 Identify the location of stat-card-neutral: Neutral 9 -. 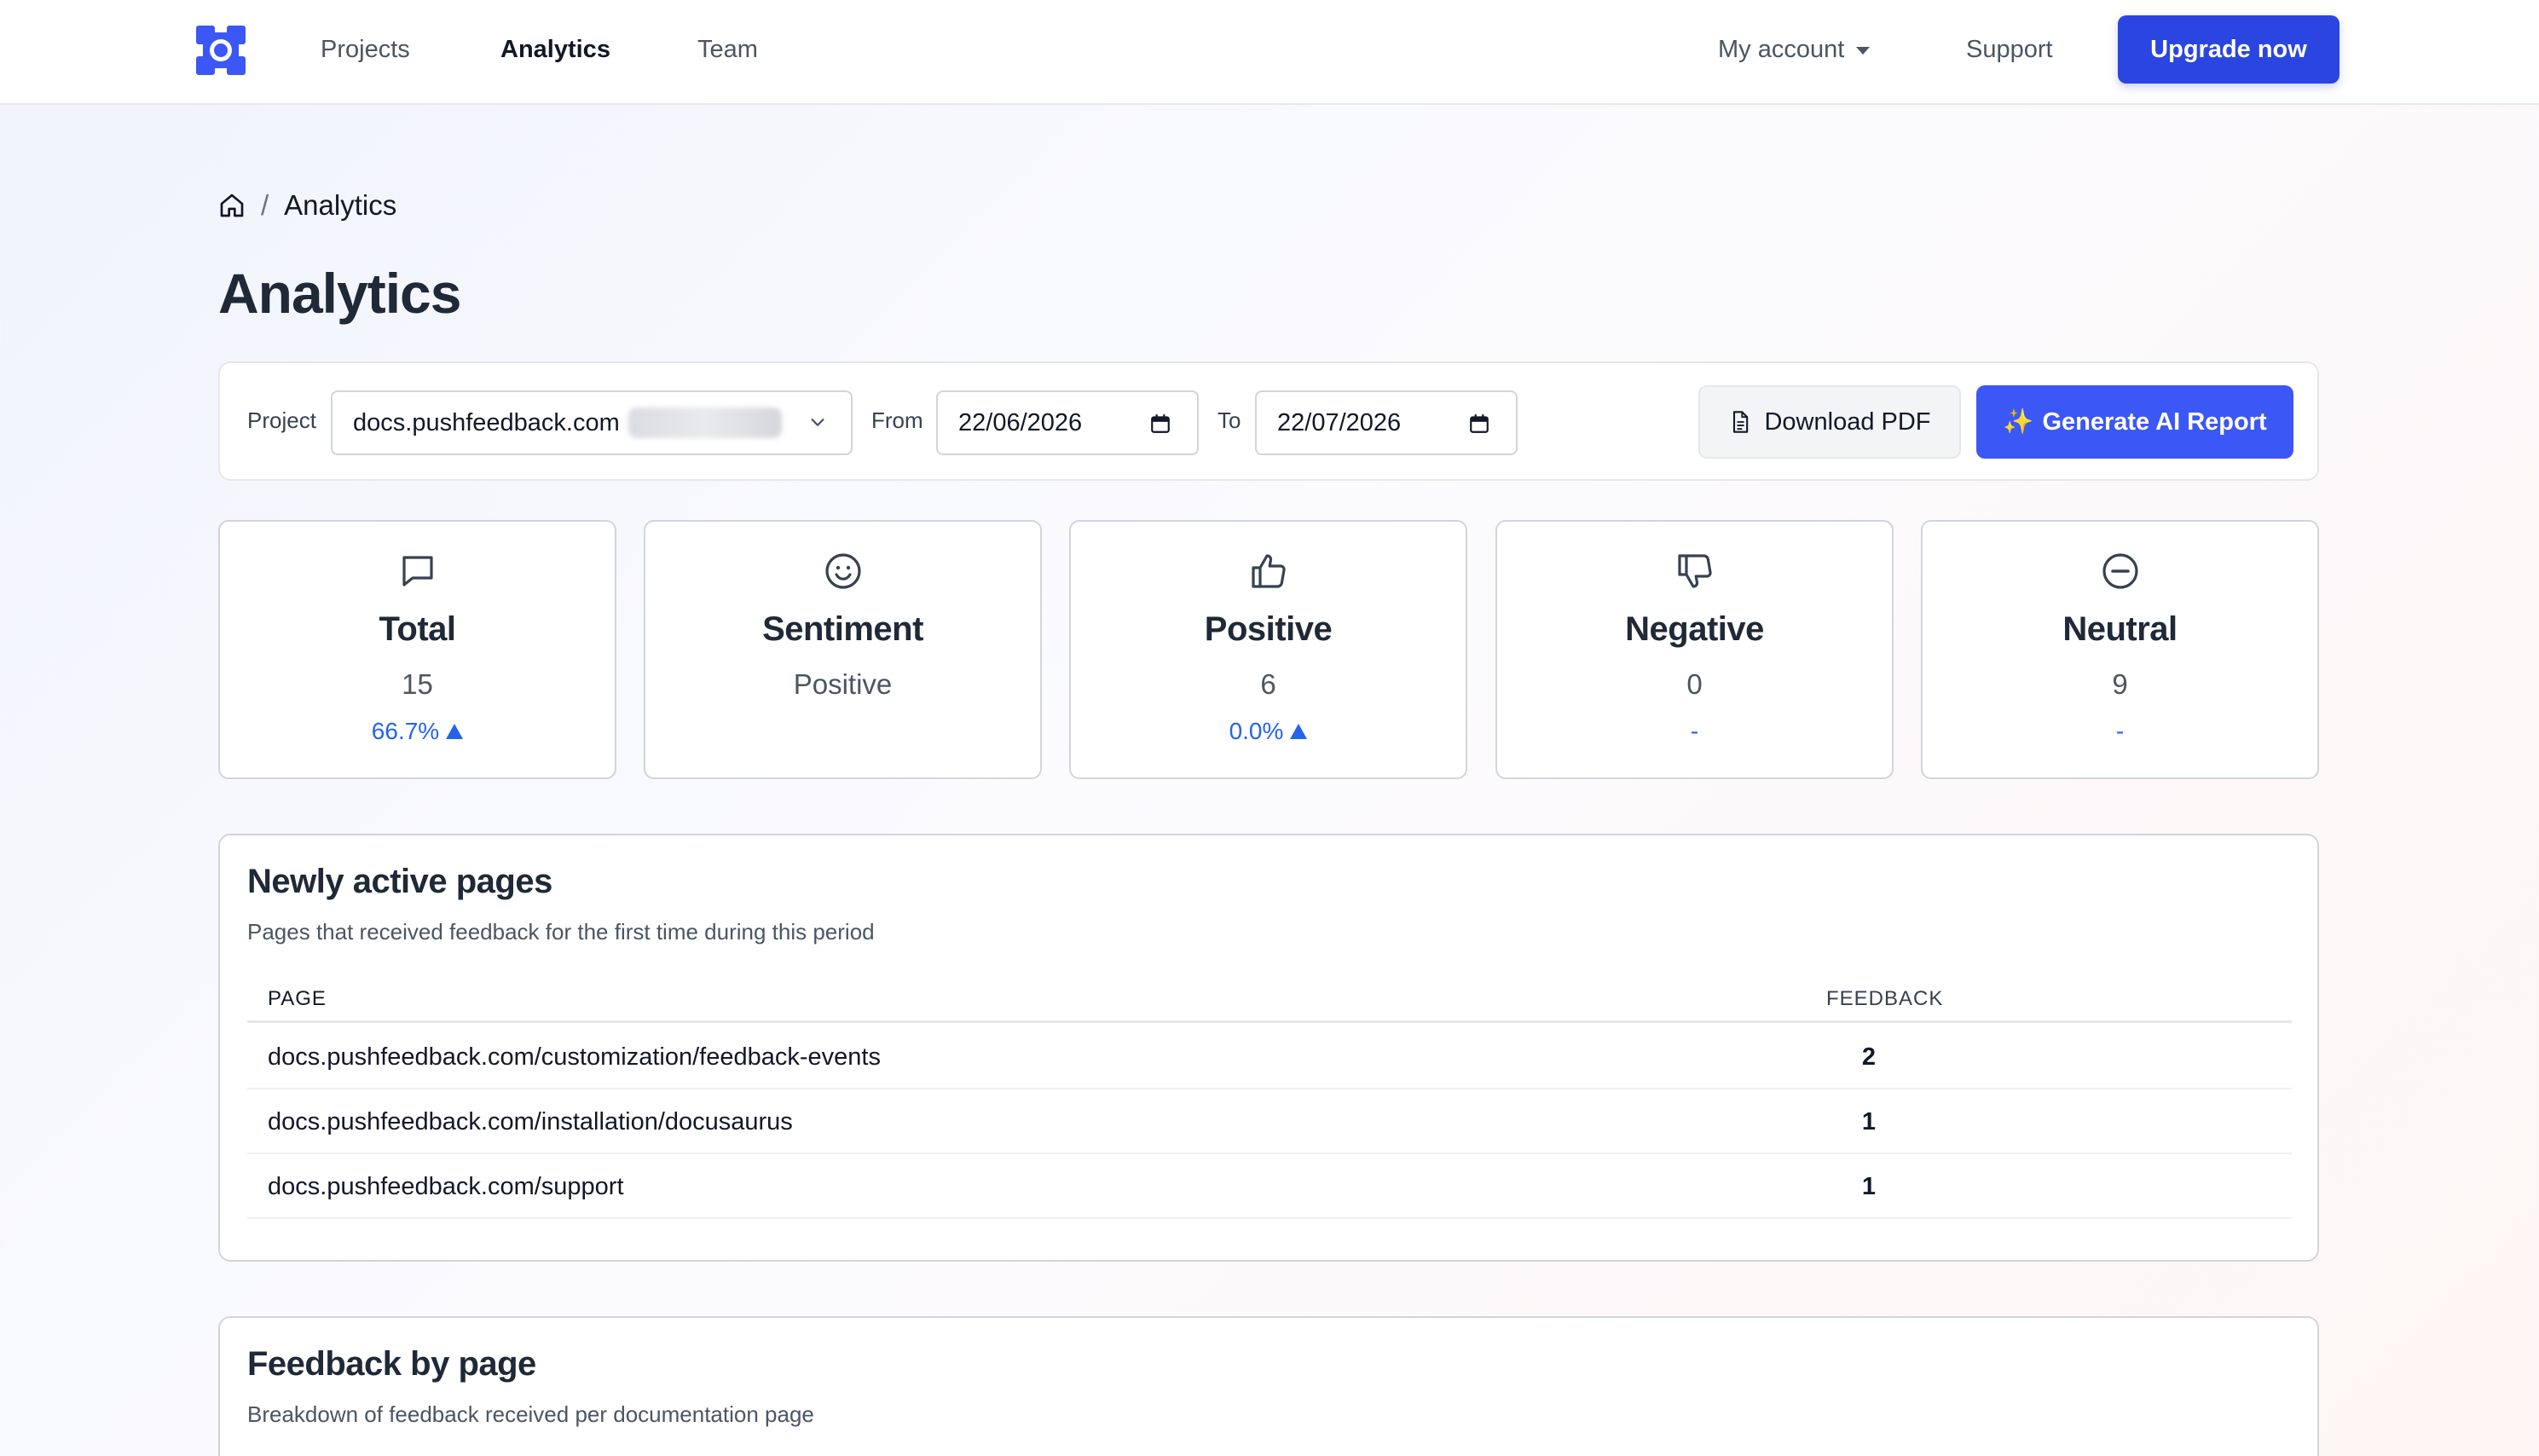
(2120, 649).